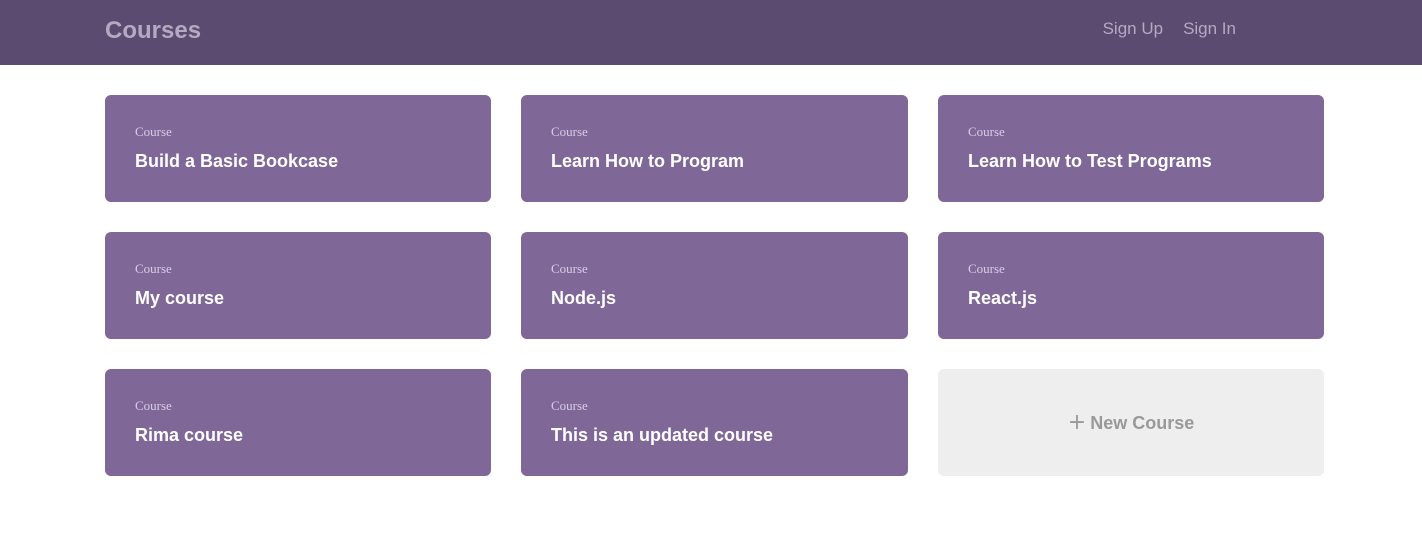 This screenshot has height=549, width=1422. What do you see at coordinates (1133, 29) in the screenshot?
I see `sign-up-link: Sign Up` at bounding box center [1133, 29].